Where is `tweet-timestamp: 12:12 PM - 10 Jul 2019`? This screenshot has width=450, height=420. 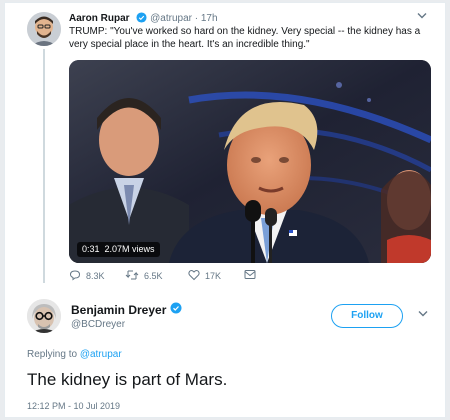 tweet-timestamp: 12:12 PM - 10 Jul 2019 is located at coordinates (73, 406).